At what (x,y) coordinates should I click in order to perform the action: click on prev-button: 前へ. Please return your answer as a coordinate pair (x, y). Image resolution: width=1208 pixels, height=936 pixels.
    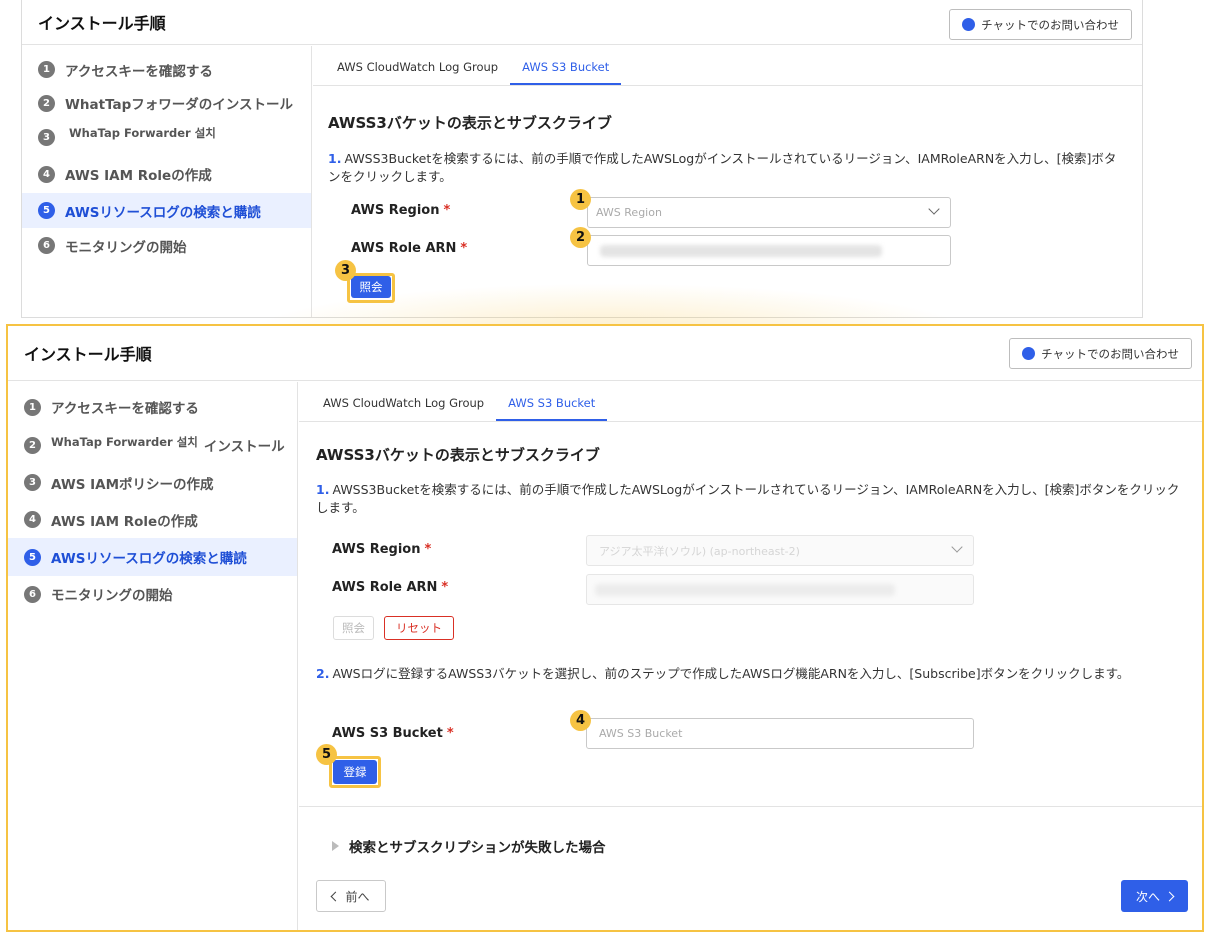
    Looking at the image, I should click on (351, 896).